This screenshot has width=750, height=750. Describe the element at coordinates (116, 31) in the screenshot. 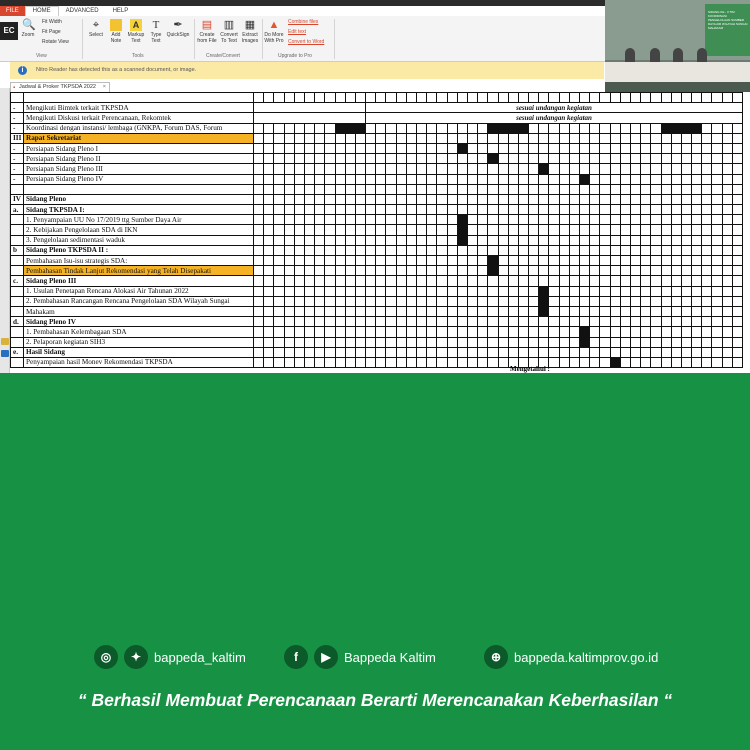

I see `add-note-button: Add Note` at that location.